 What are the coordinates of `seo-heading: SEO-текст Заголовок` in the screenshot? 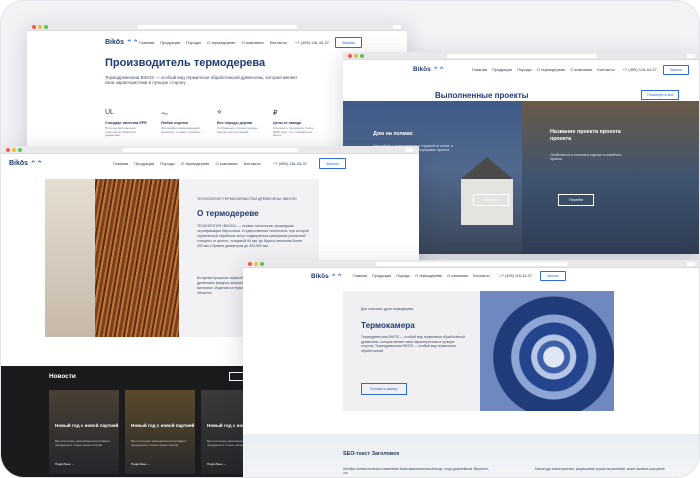 It's located at (371, 454).